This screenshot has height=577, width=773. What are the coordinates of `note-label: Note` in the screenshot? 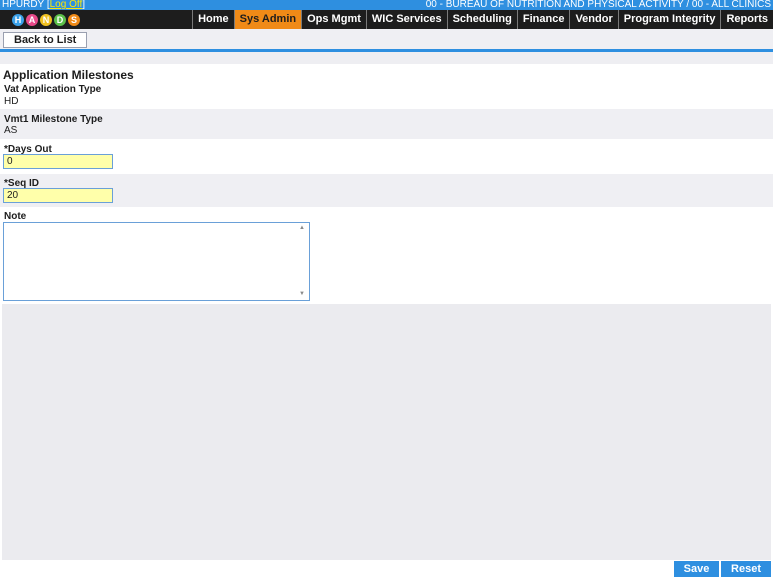 It's located at (15, 216).